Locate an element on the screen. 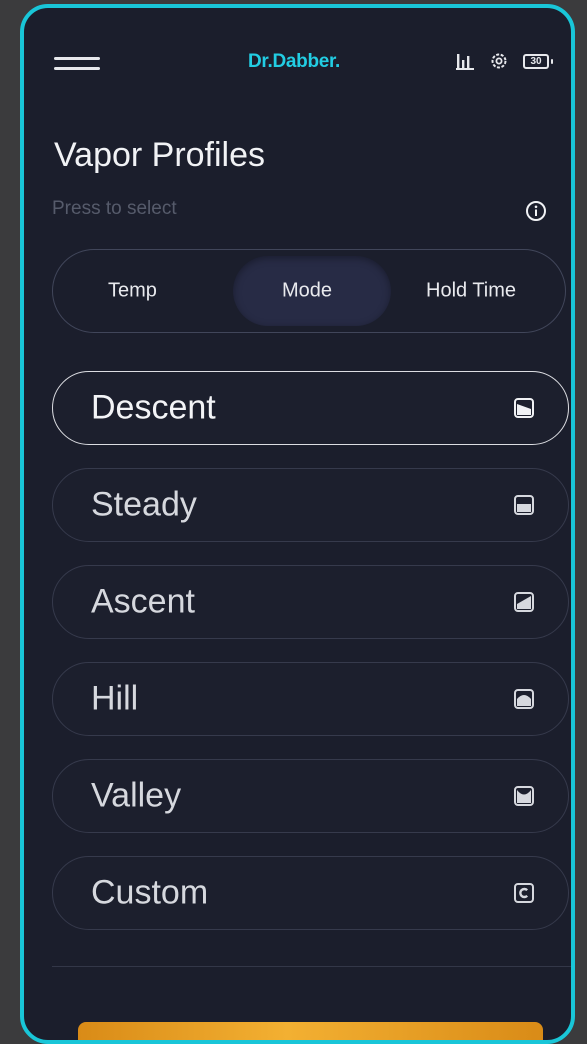 This screenshot has height=1044, width=587. steady-icon is located at coordinates (524, 505).